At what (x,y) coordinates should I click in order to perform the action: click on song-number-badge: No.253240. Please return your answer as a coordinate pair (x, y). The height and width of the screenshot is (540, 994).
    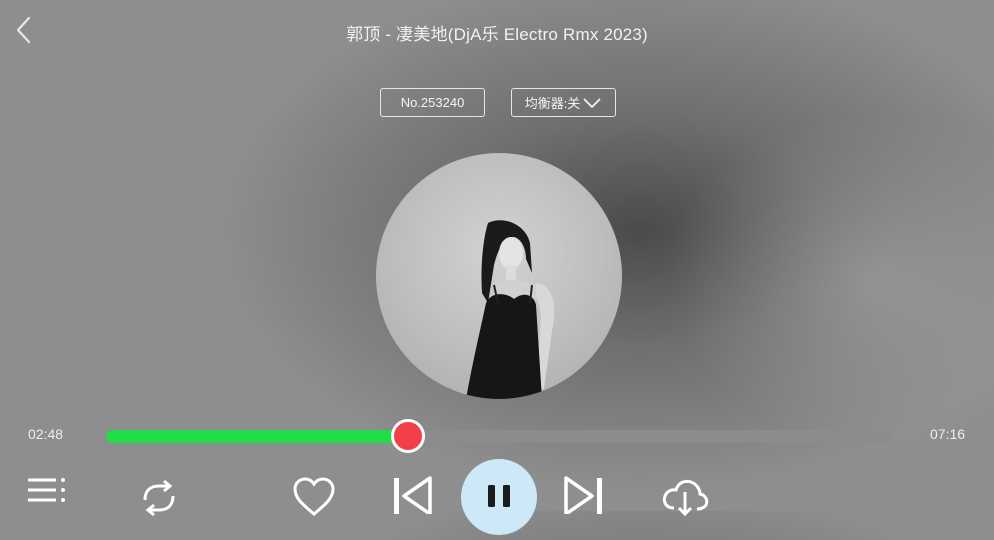
    Looking at the image, I should click on (432, 102).